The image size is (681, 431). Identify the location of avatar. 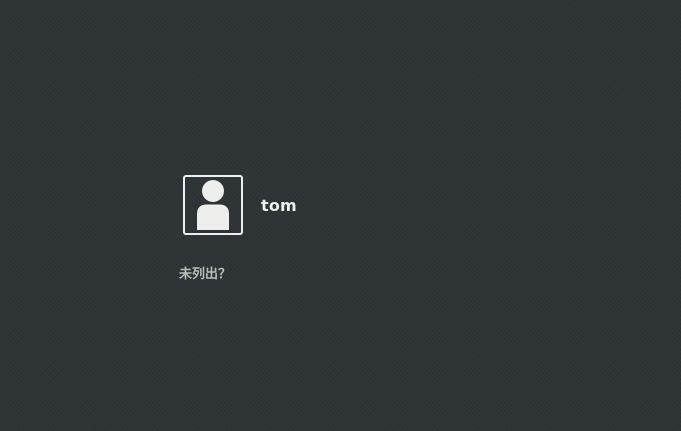
(213, 205).